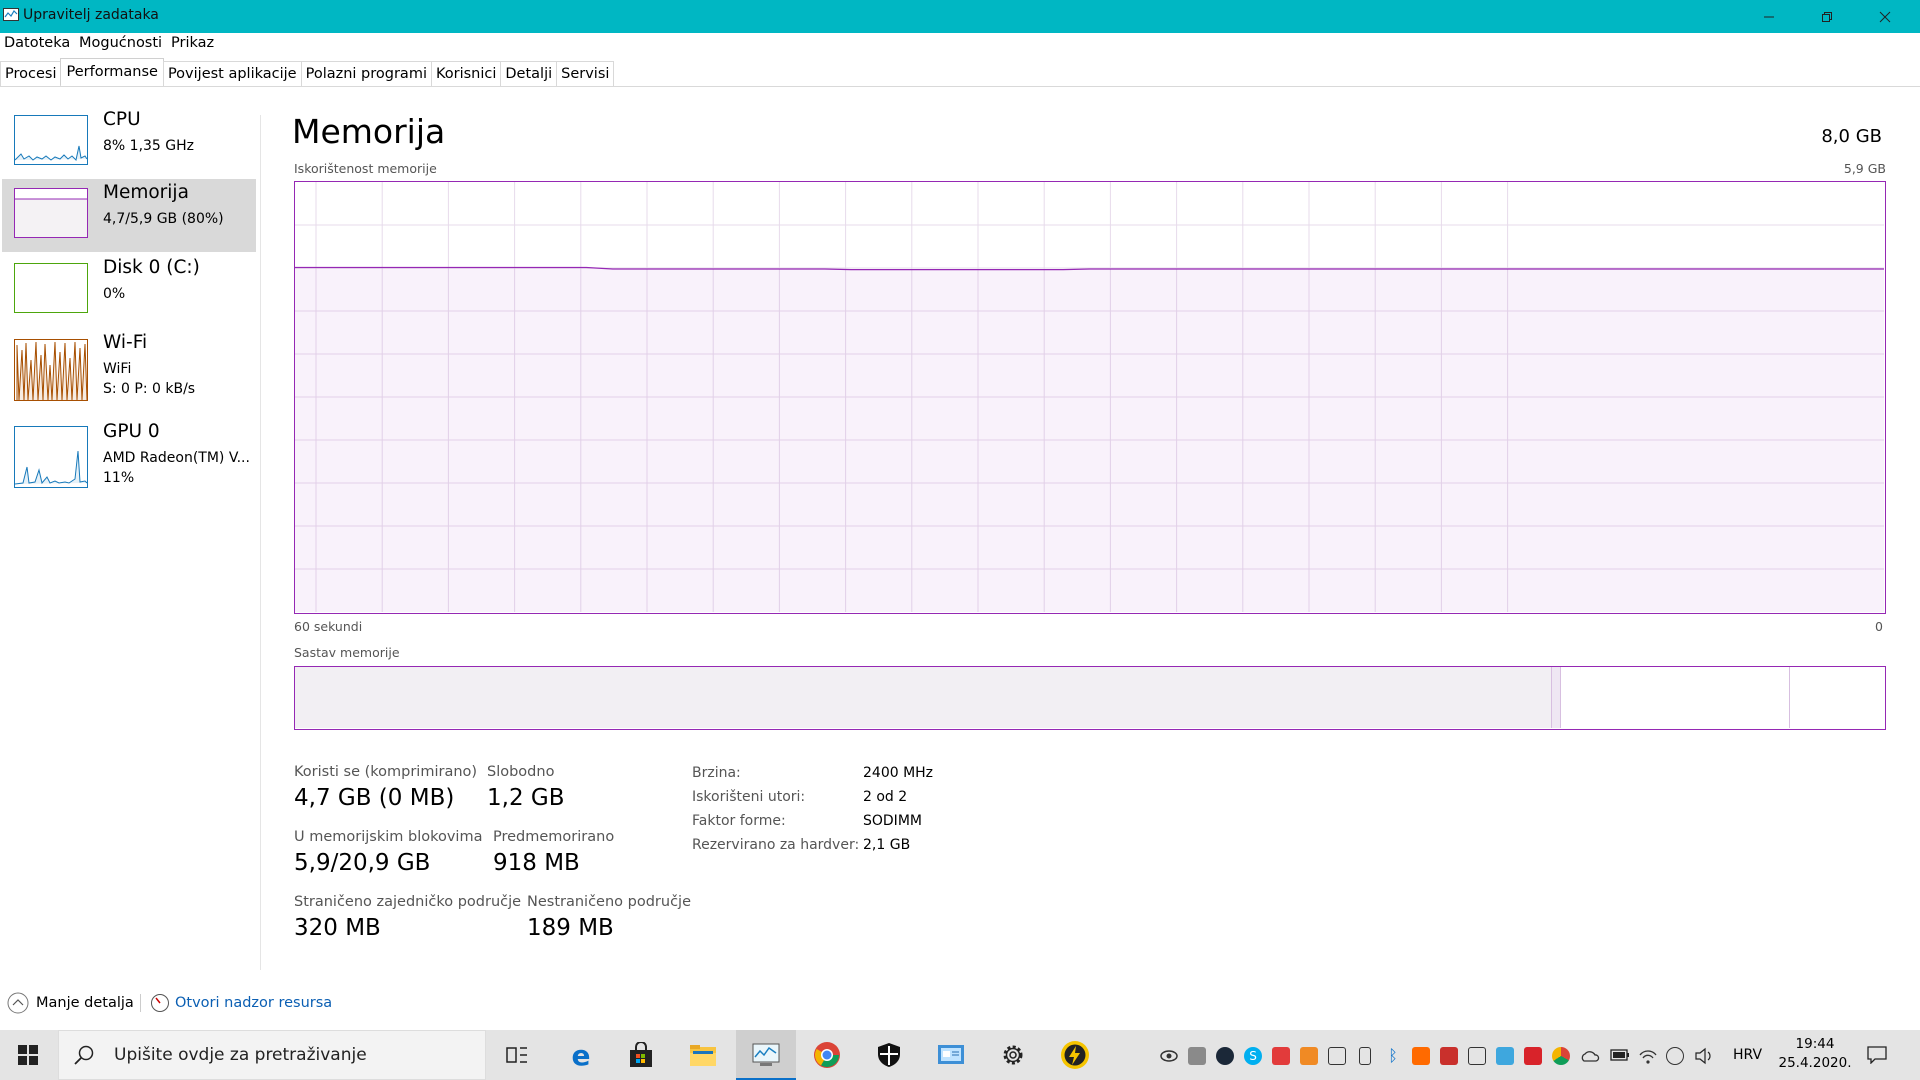  I want to click on chrome-button, so click(827, 1055).